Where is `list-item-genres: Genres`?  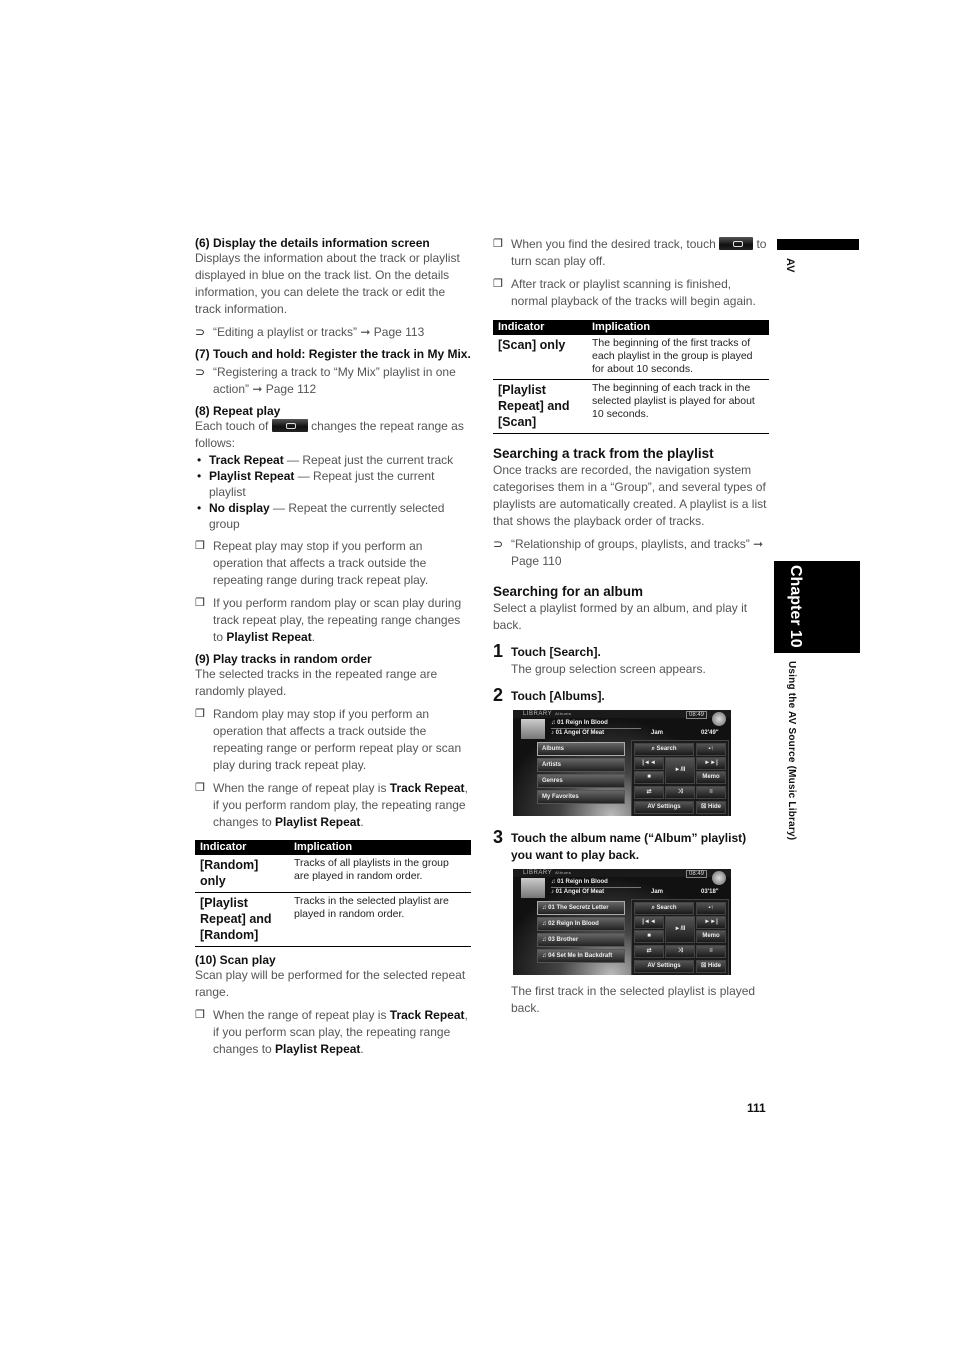 list-item-genres: Genres is located at coordinates (581, 781).